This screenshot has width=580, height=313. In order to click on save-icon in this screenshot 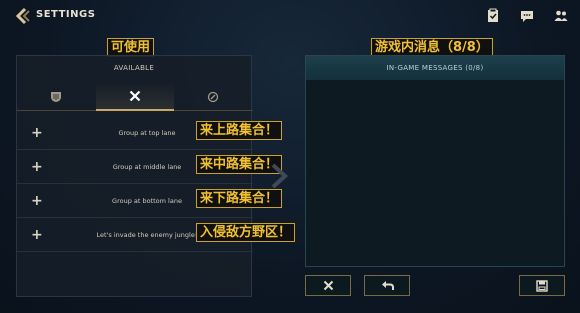, I will do `click(542, 285)`.